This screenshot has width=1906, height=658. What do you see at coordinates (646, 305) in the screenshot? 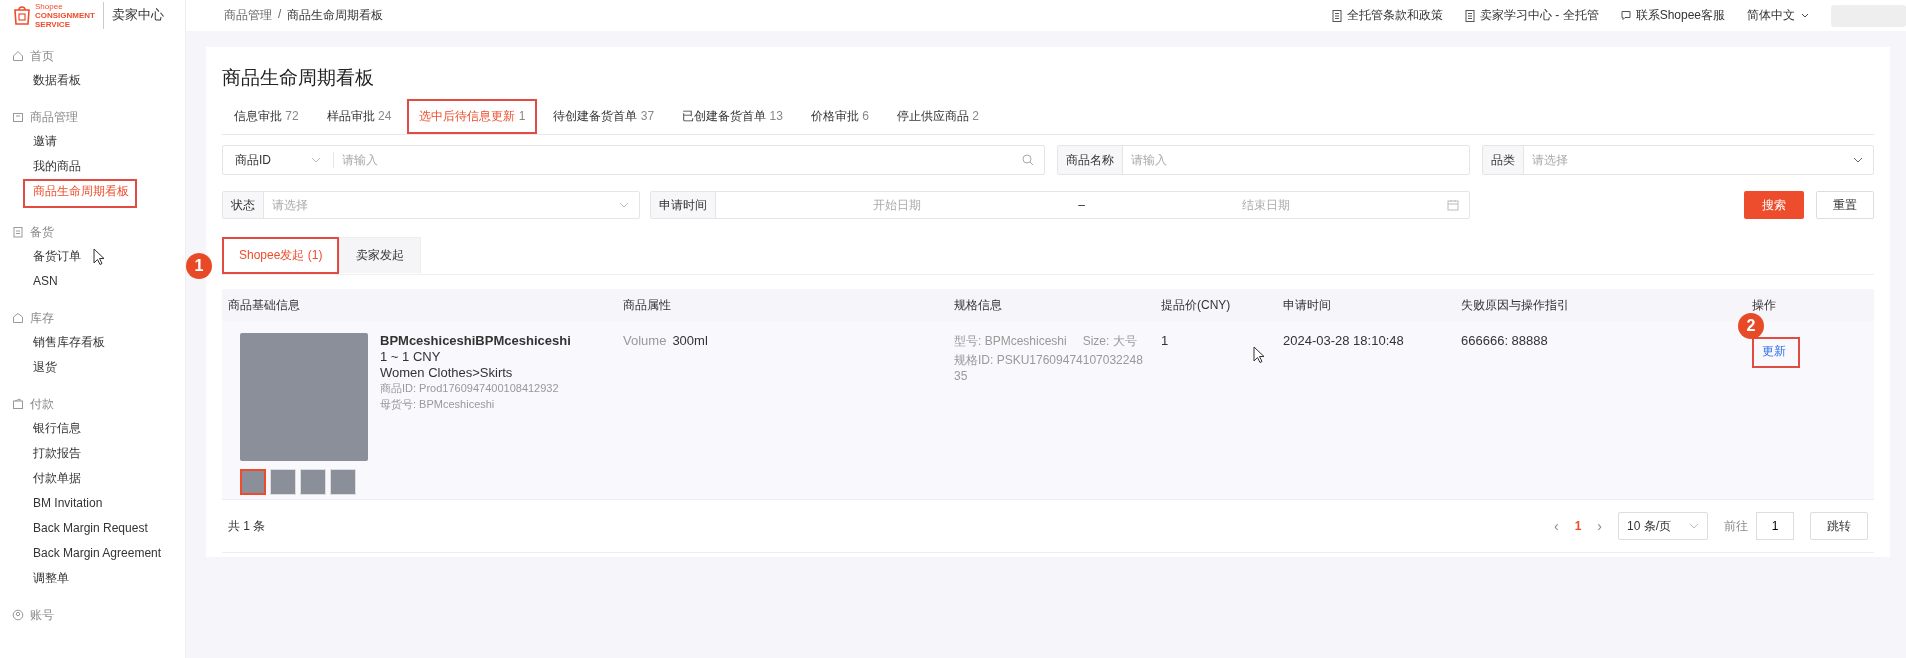
I see `column-header: 商品属性` at bounding box center [646, 305].